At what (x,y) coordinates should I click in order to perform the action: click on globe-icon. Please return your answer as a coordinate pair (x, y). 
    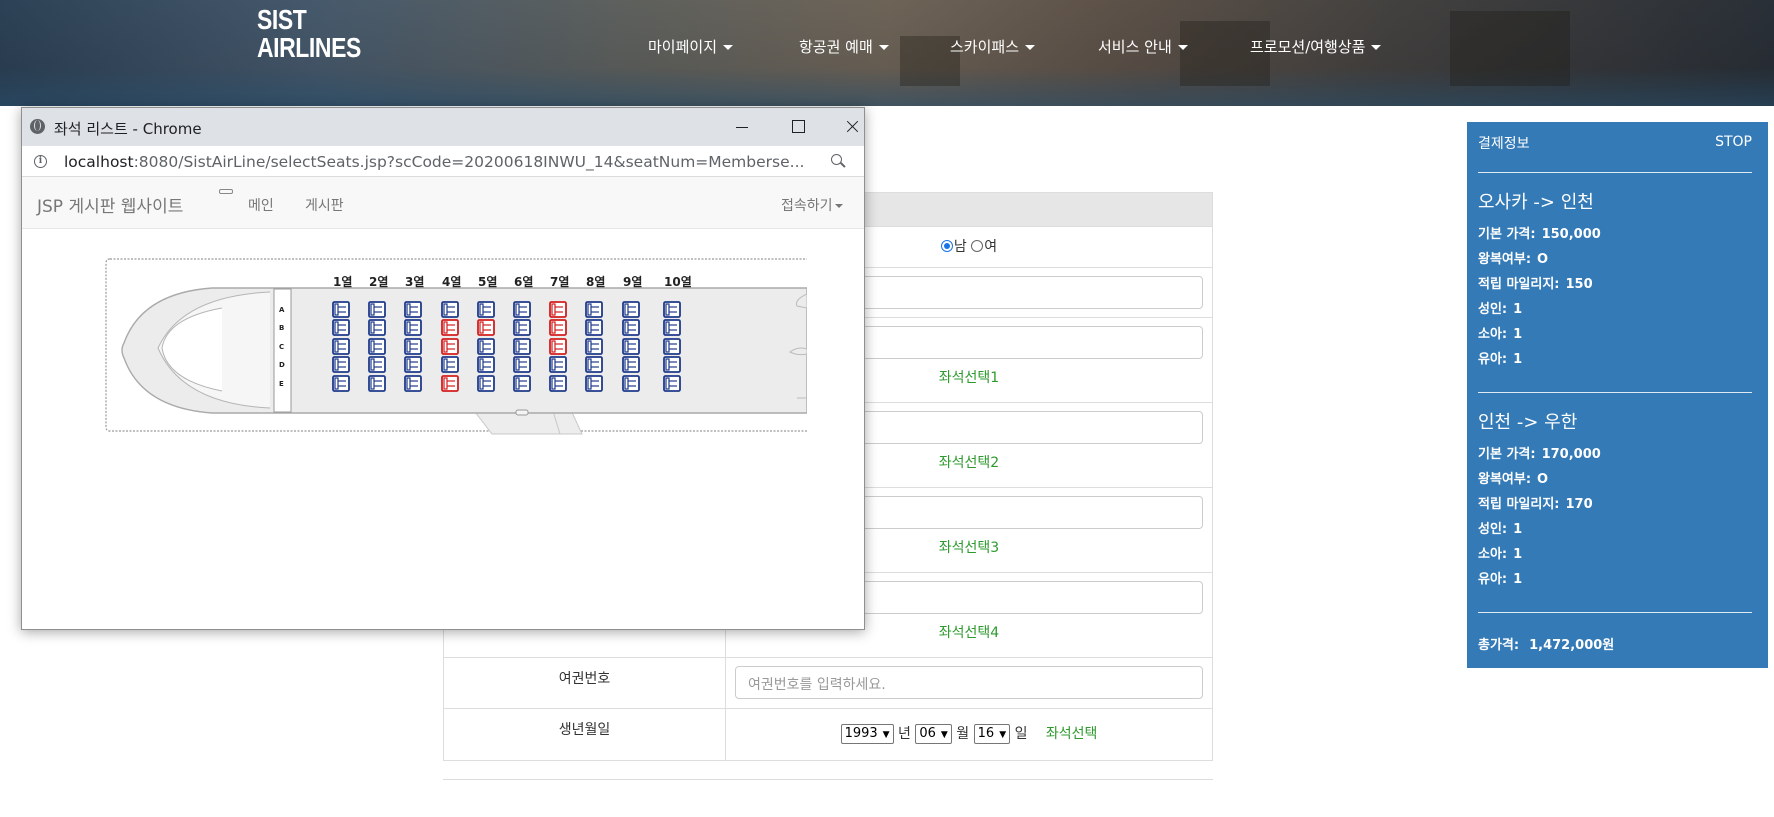
    Looking at the image, I should click on (37, 126).